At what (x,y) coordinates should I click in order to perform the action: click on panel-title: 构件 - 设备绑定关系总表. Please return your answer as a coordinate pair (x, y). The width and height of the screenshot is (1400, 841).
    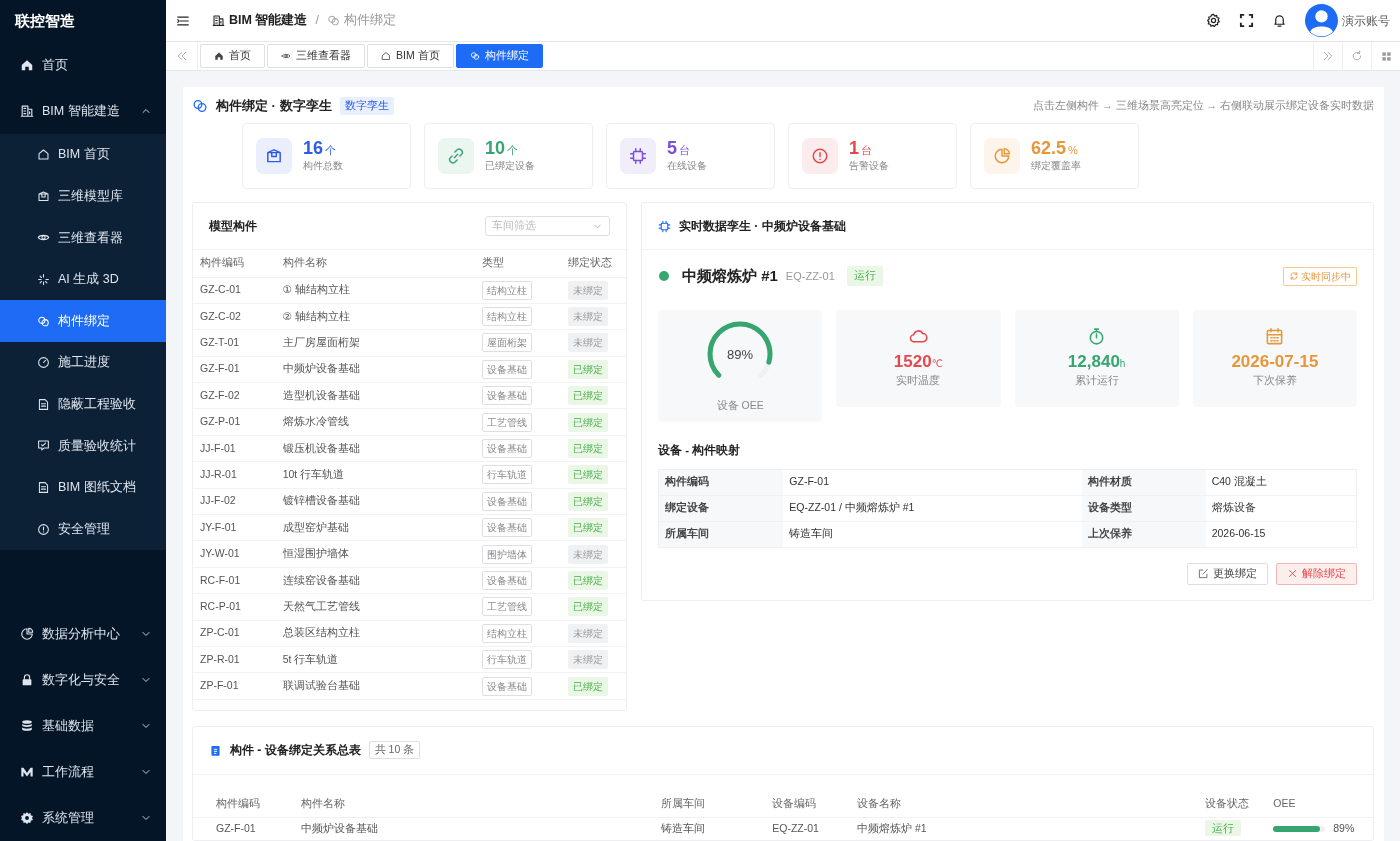
    Looking at the image, I should click on (295, 751).